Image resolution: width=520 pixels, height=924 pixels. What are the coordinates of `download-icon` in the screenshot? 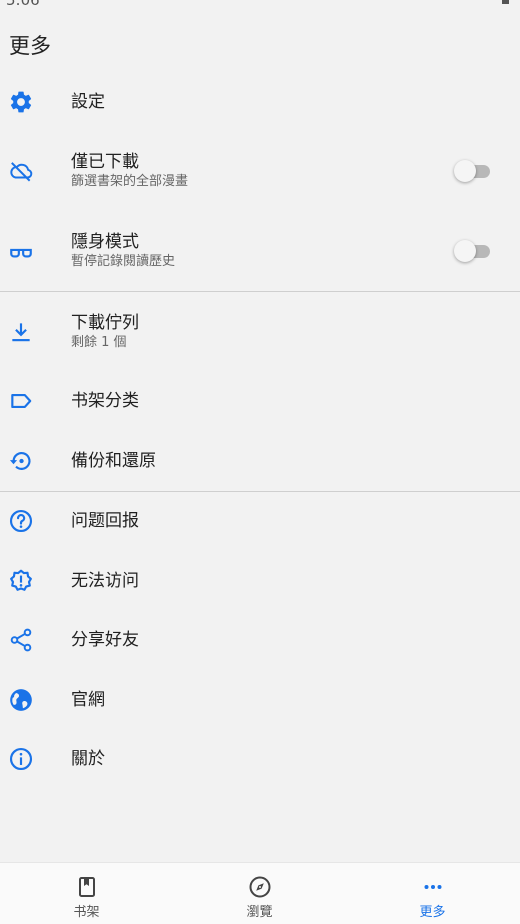 It's located at (21, 332).